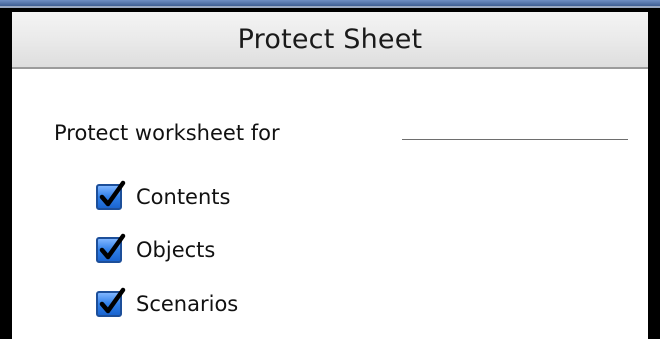 Image resolution: width=660 pixels, height=339 pixels. Describe the element at coordinates (330, 7) in the screenshot. I see `window-edge-highlight` at that location.